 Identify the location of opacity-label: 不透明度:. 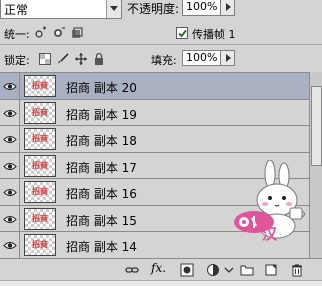
(153, 9).